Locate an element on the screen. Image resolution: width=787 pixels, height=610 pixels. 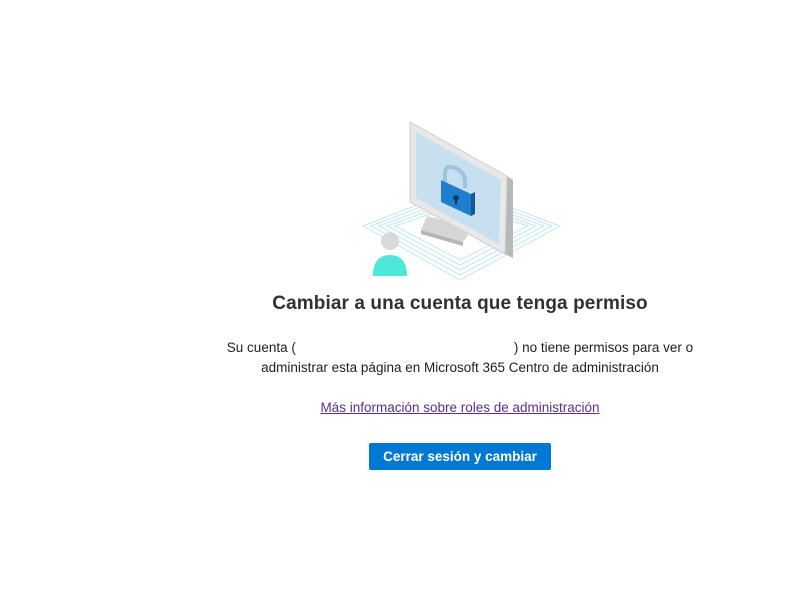
page-title: Cambiar a una cuenta que tenga permiso is located at coordinates (460, 303).